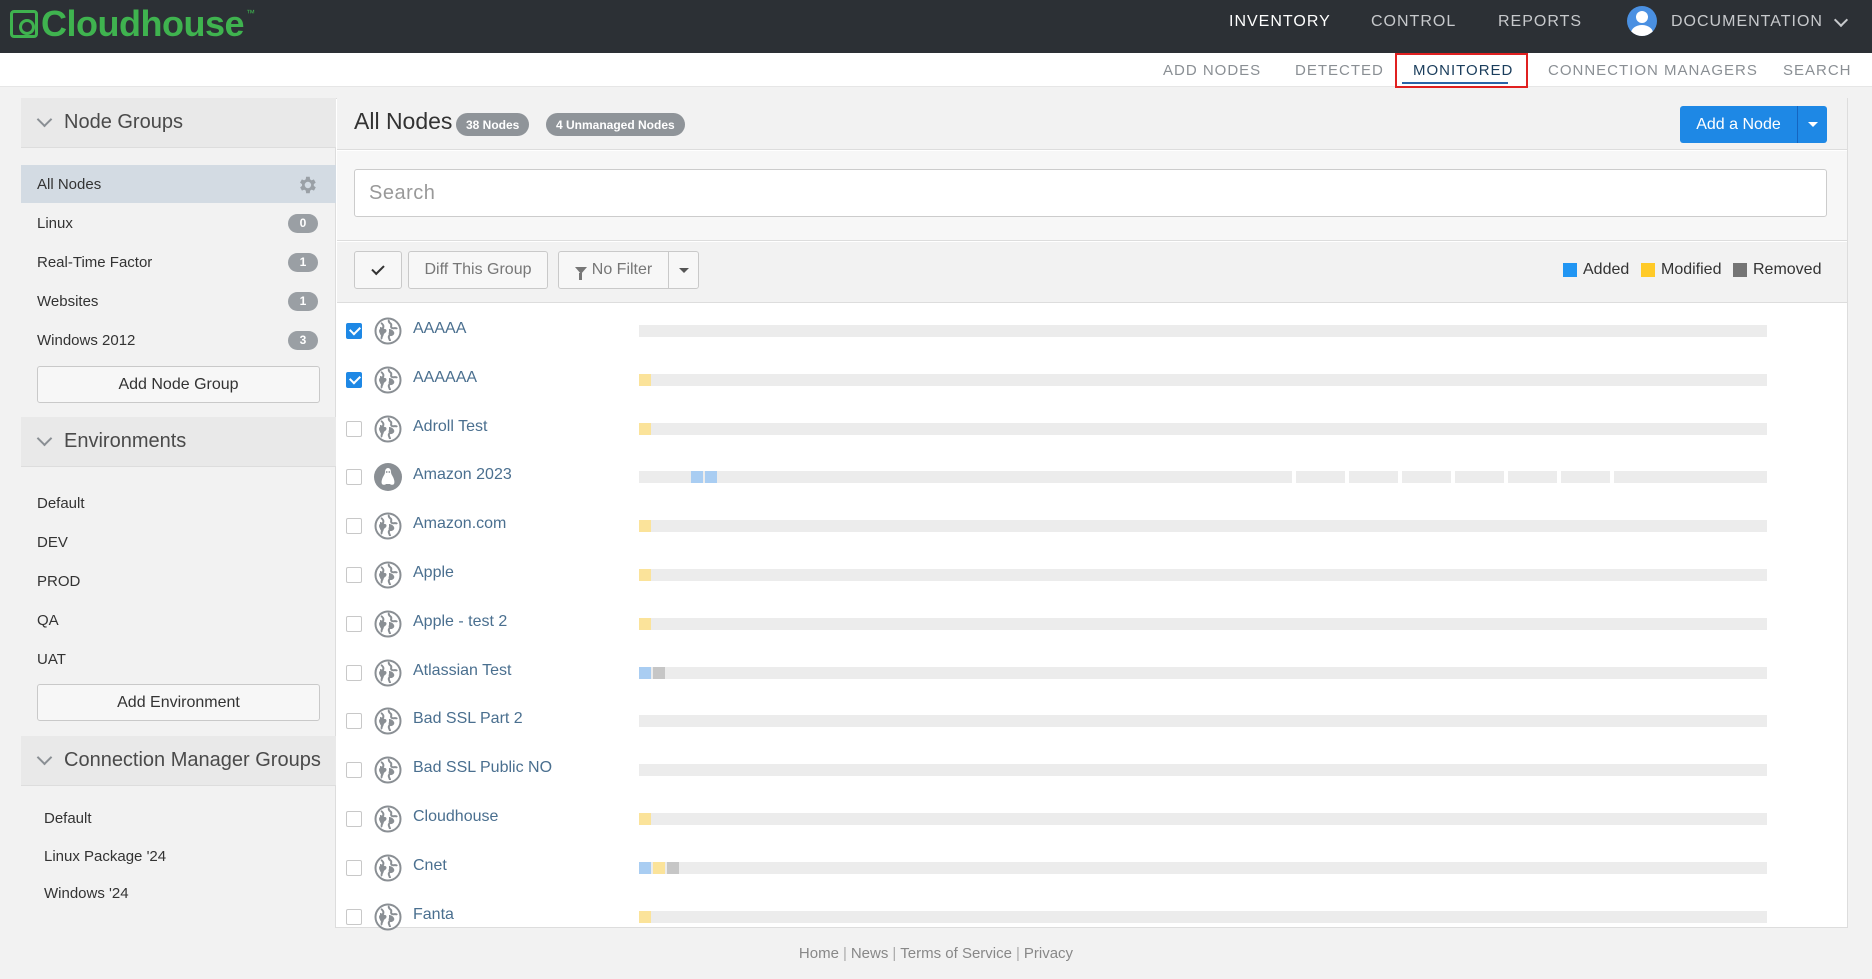 The width and height of the screenshot is (1872, 979). Describe the element at coordinates (178, 223) in the screenshot. I see `node-group-linux: Linux 0` at that location.